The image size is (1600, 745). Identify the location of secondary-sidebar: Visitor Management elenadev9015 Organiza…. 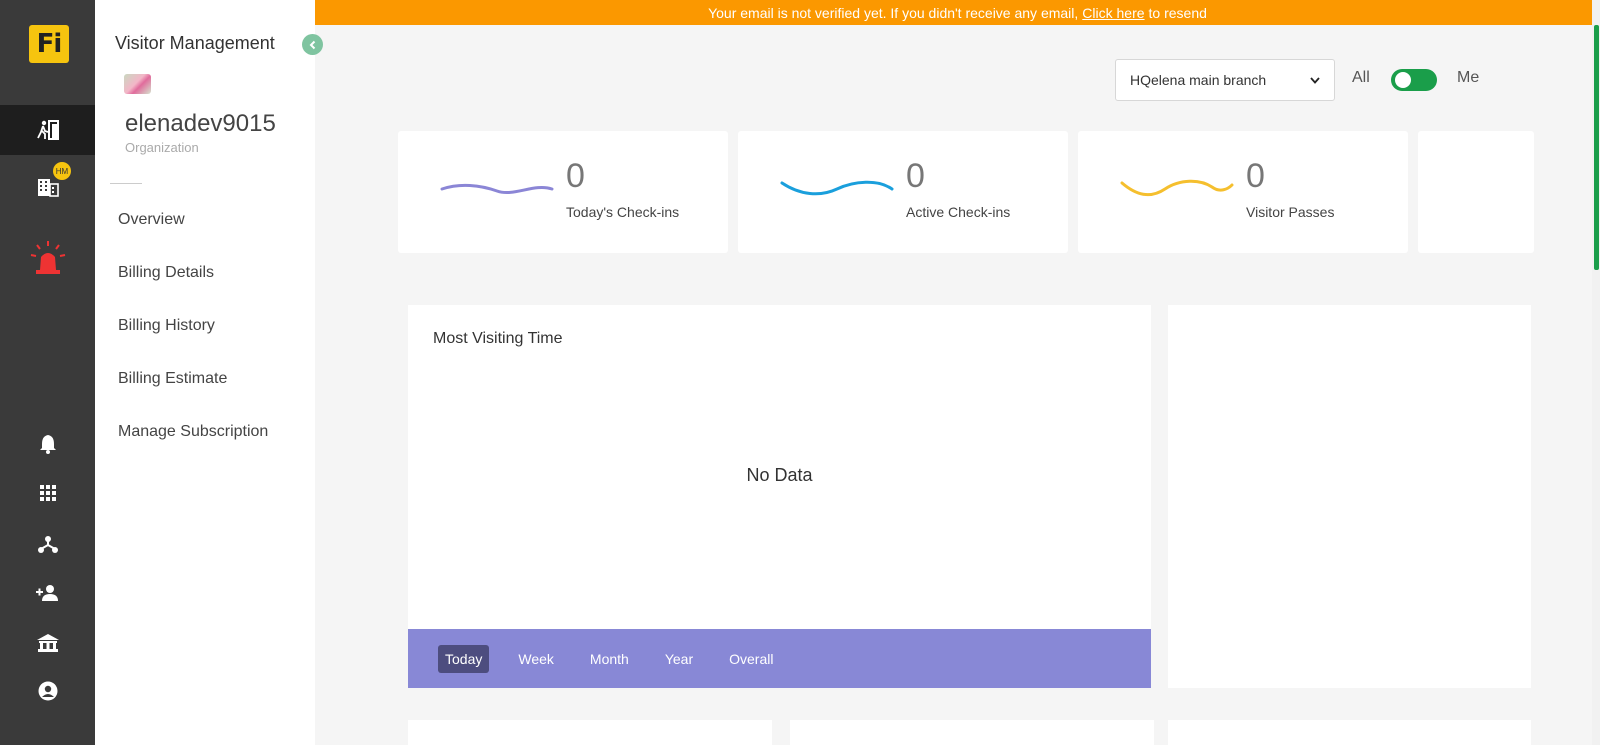
(205, 372).